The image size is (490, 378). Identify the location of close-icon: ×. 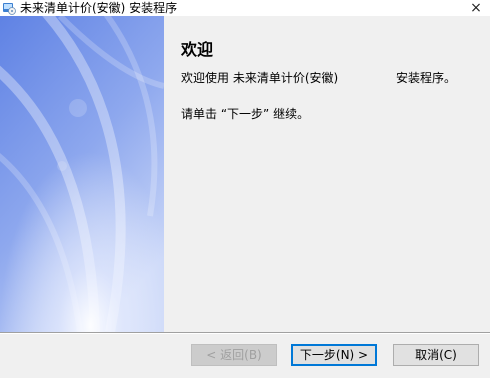
(476, 8).